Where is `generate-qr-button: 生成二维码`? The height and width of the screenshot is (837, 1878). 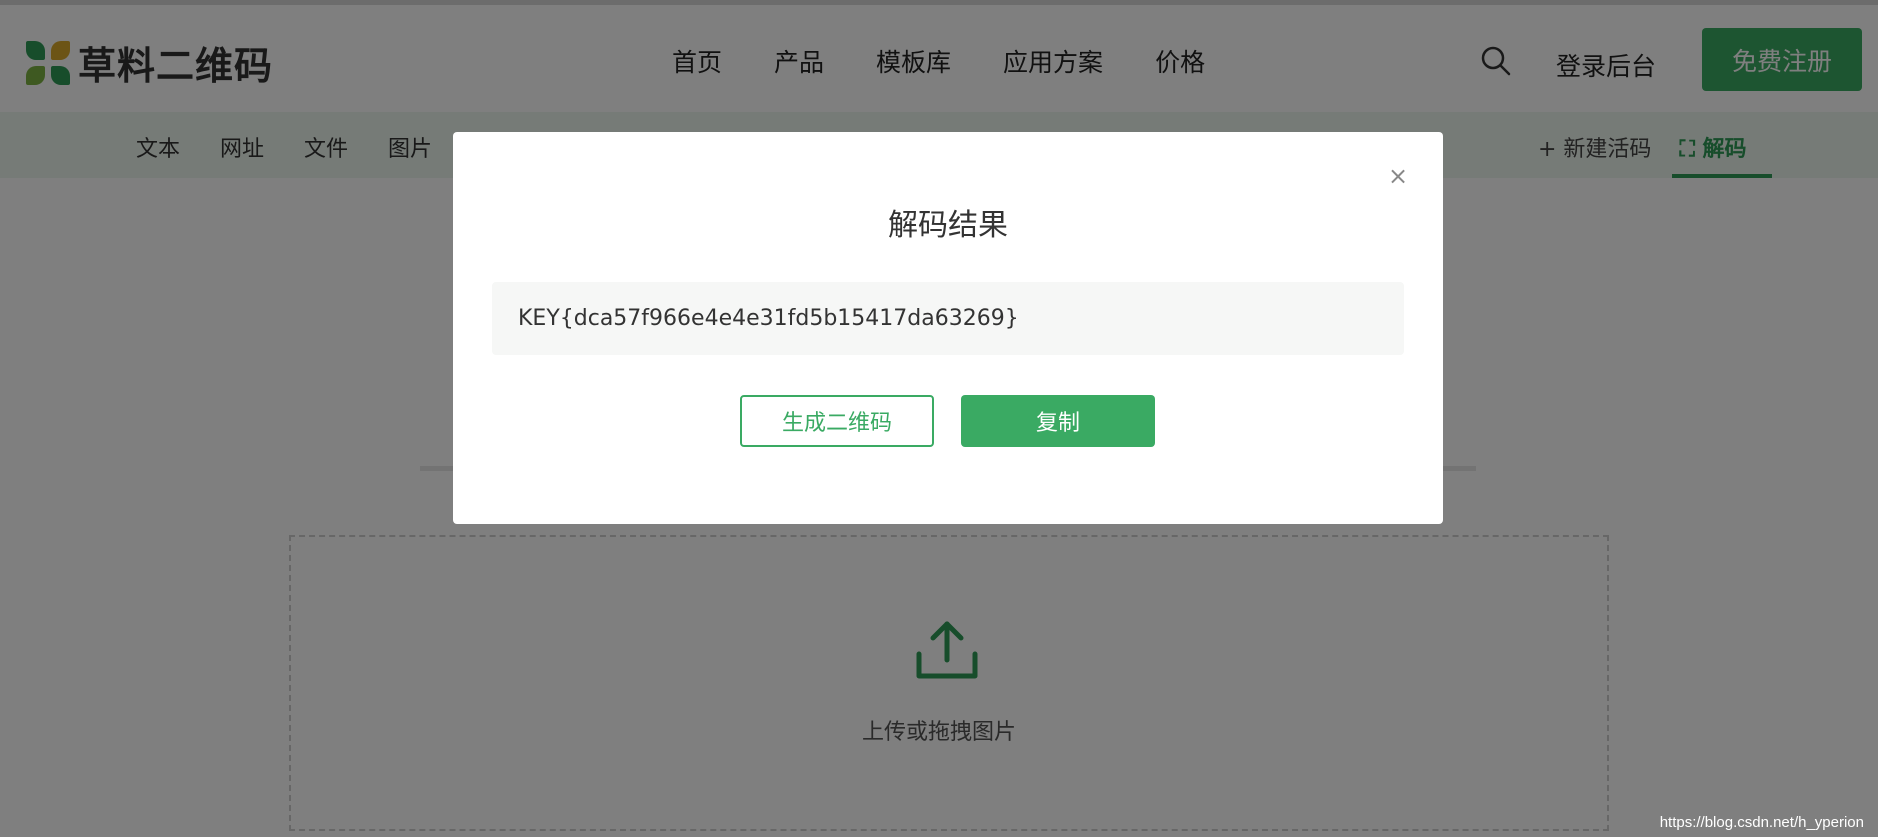 generate-qr-button: 生成二维码 is located at coordinates (837, 421).